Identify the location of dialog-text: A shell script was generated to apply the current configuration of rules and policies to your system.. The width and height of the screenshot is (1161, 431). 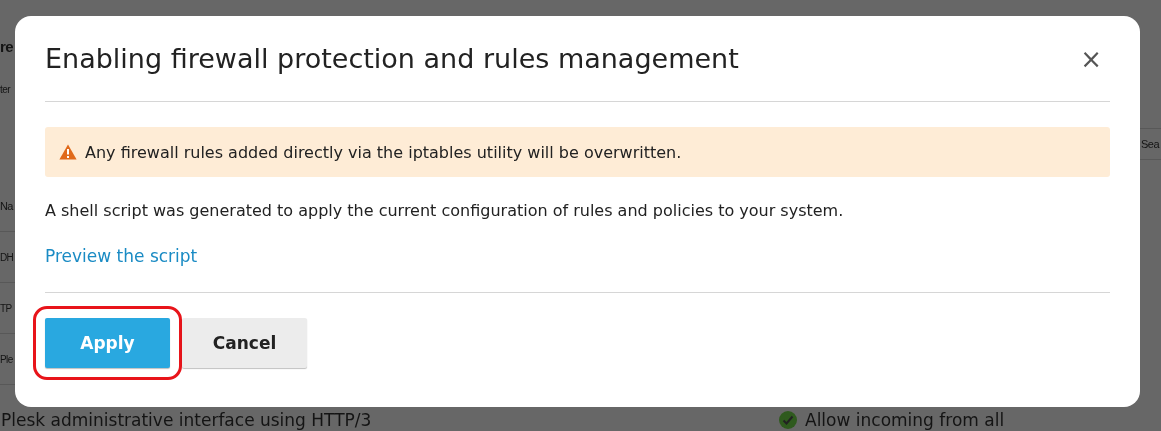
(445, 210).